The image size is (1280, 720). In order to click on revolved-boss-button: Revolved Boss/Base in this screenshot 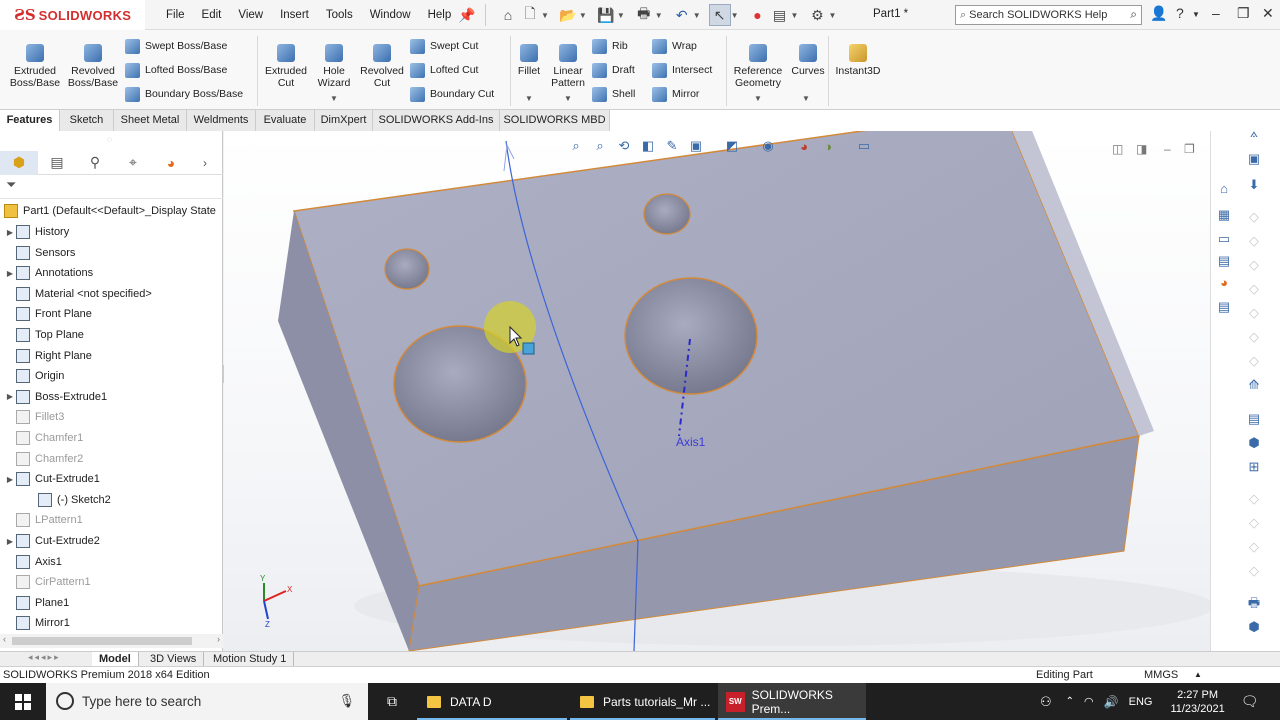, I will do `click(93, 66)`.